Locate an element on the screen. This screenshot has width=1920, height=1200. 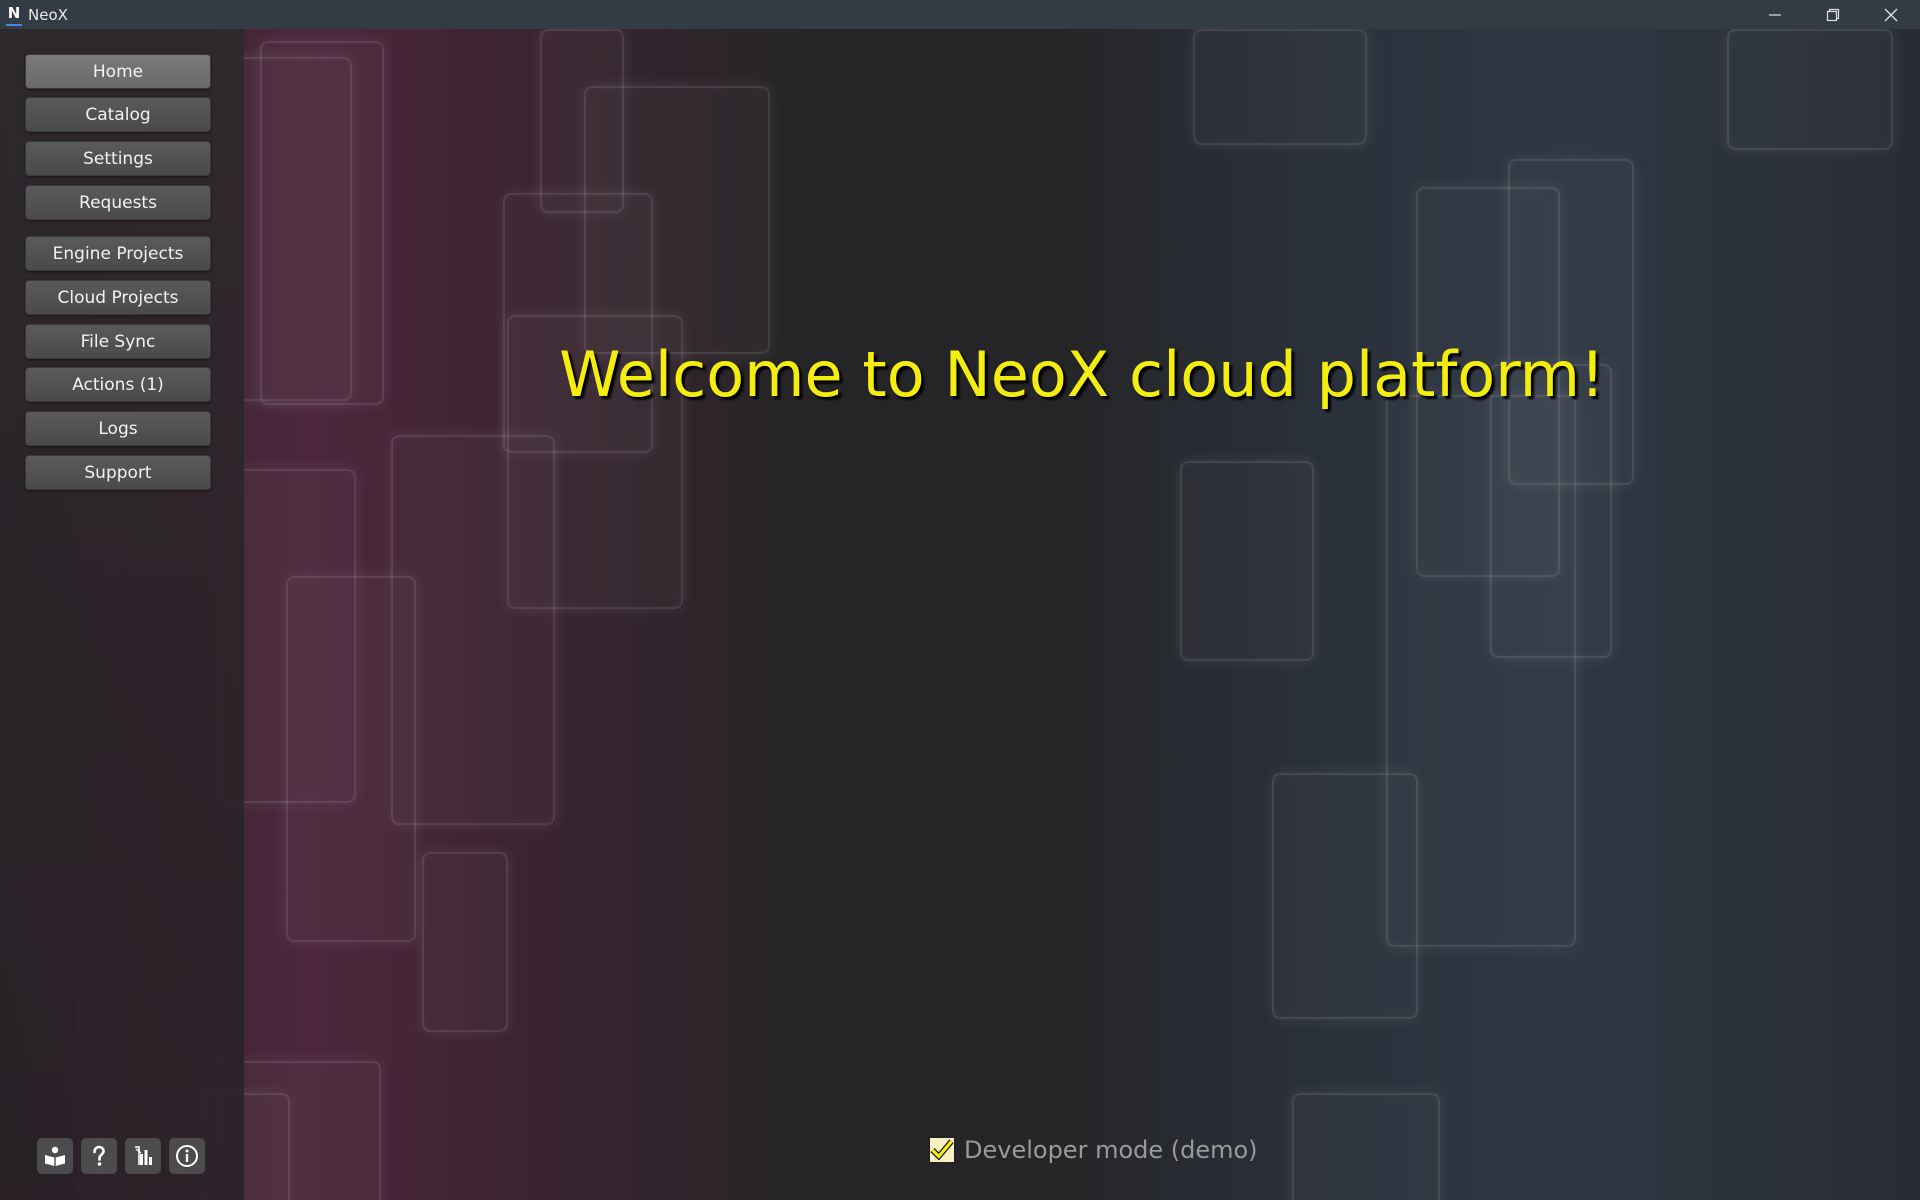
minimize-icon is located at coordinates (1775, 14).